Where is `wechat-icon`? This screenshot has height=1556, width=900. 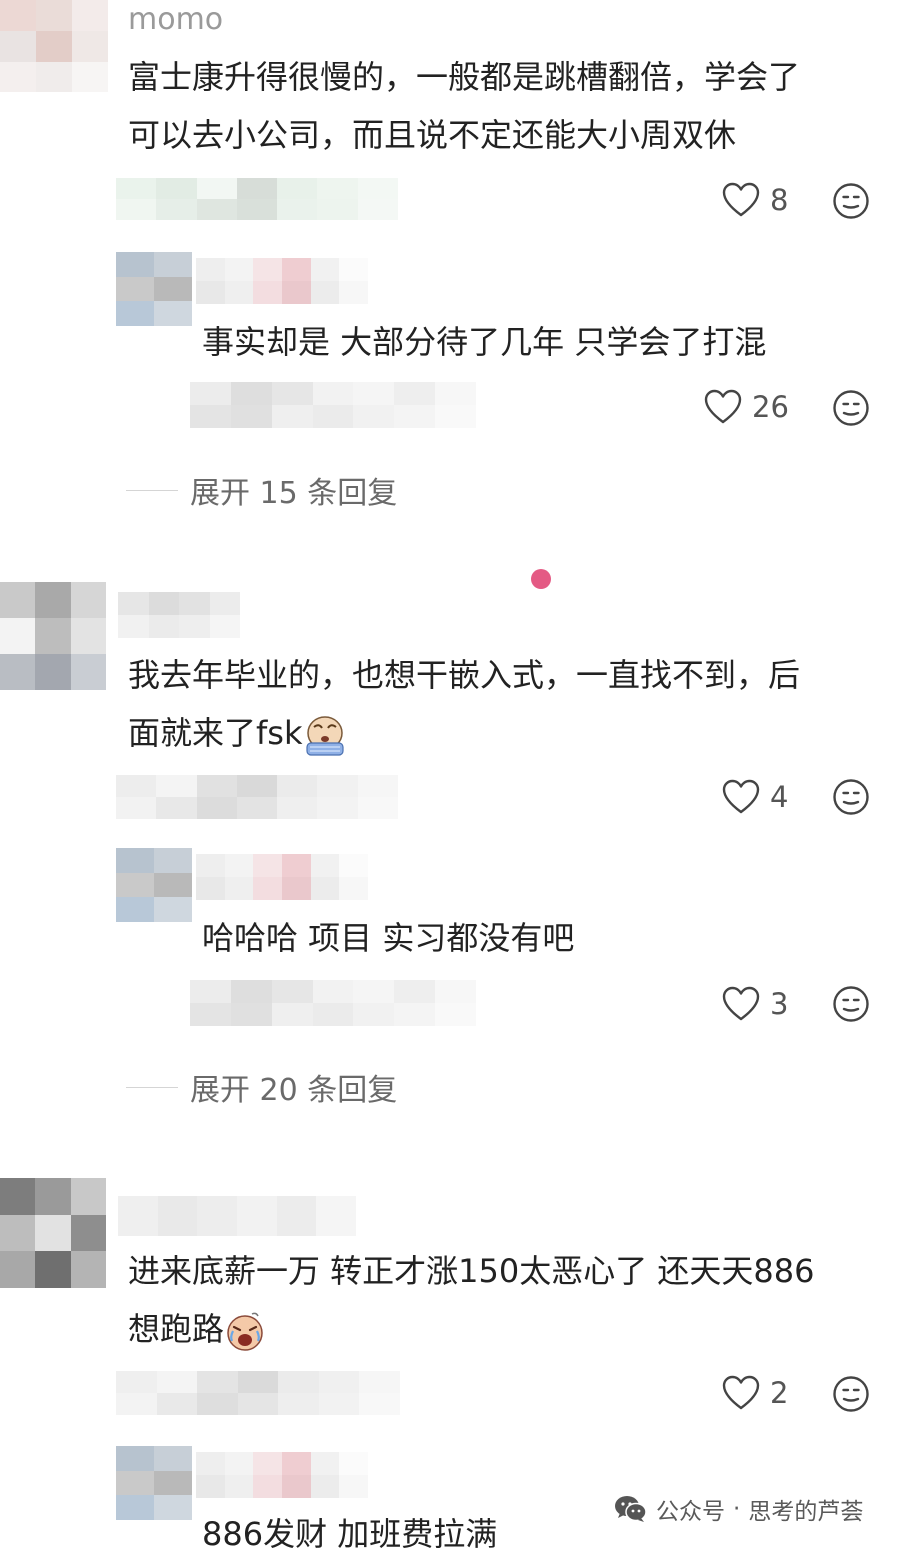 wechat-icon is located at coordinates (631, 1509).